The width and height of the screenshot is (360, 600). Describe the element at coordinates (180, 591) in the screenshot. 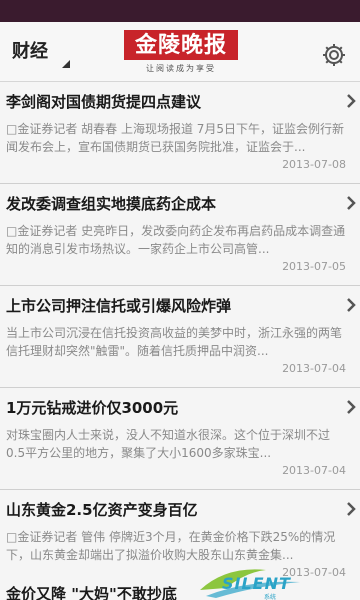

I see `news-item: 金价又降 "大妈"不敢抄底` at that location.